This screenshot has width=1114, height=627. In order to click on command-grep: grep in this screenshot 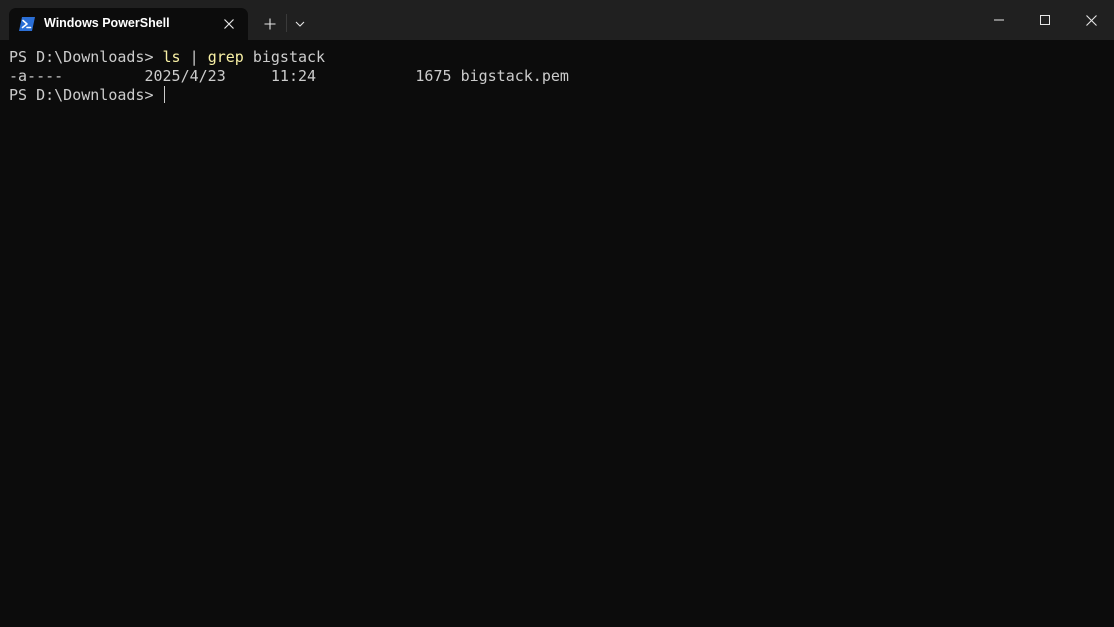, I will do `click(225, 57)`.